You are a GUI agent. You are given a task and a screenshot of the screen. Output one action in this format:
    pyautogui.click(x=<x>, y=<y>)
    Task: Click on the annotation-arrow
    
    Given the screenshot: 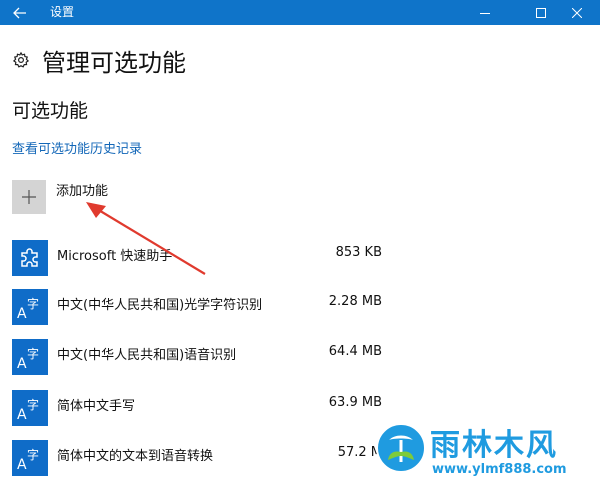 What is the action you would take?
    pyautogui.click(x=146, y=238)
    